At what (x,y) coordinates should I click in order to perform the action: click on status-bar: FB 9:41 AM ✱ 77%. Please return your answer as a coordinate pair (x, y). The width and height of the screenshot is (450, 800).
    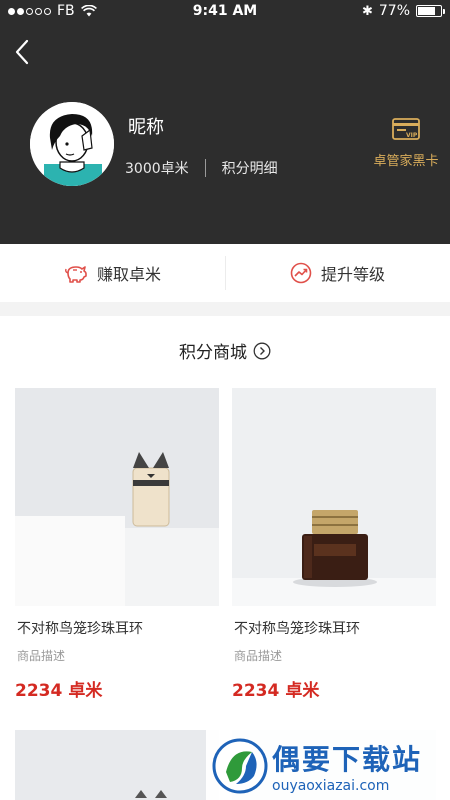
    Looking at the image, I should click on (225, 12).